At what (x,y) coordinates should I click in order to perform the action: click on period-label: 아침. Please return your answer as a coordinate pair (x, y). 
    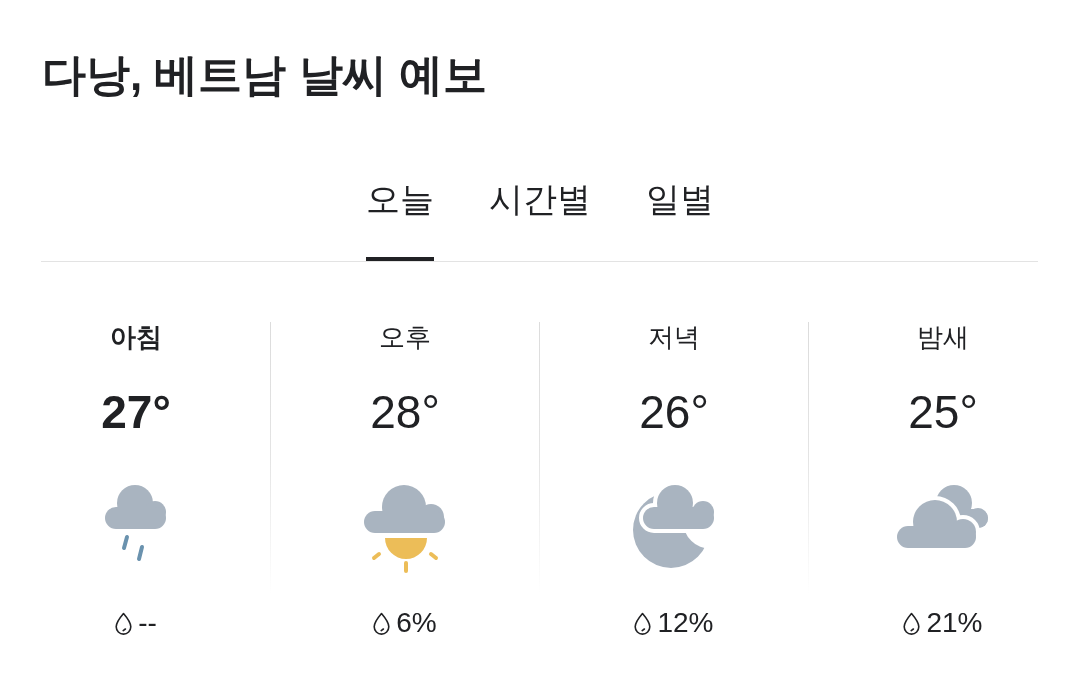
    Looking at the image, I should click on (136, 337).